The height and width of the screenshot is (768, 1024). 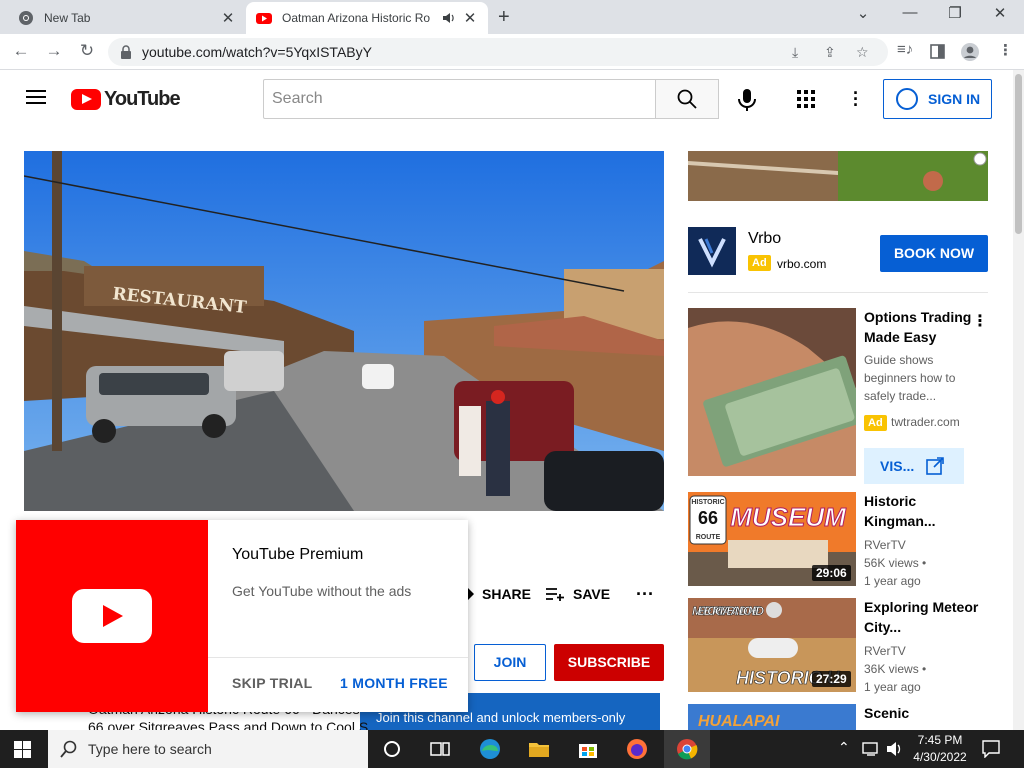 I want to click on sign-in-button: SIGN IN, so click(x=937, y=99).